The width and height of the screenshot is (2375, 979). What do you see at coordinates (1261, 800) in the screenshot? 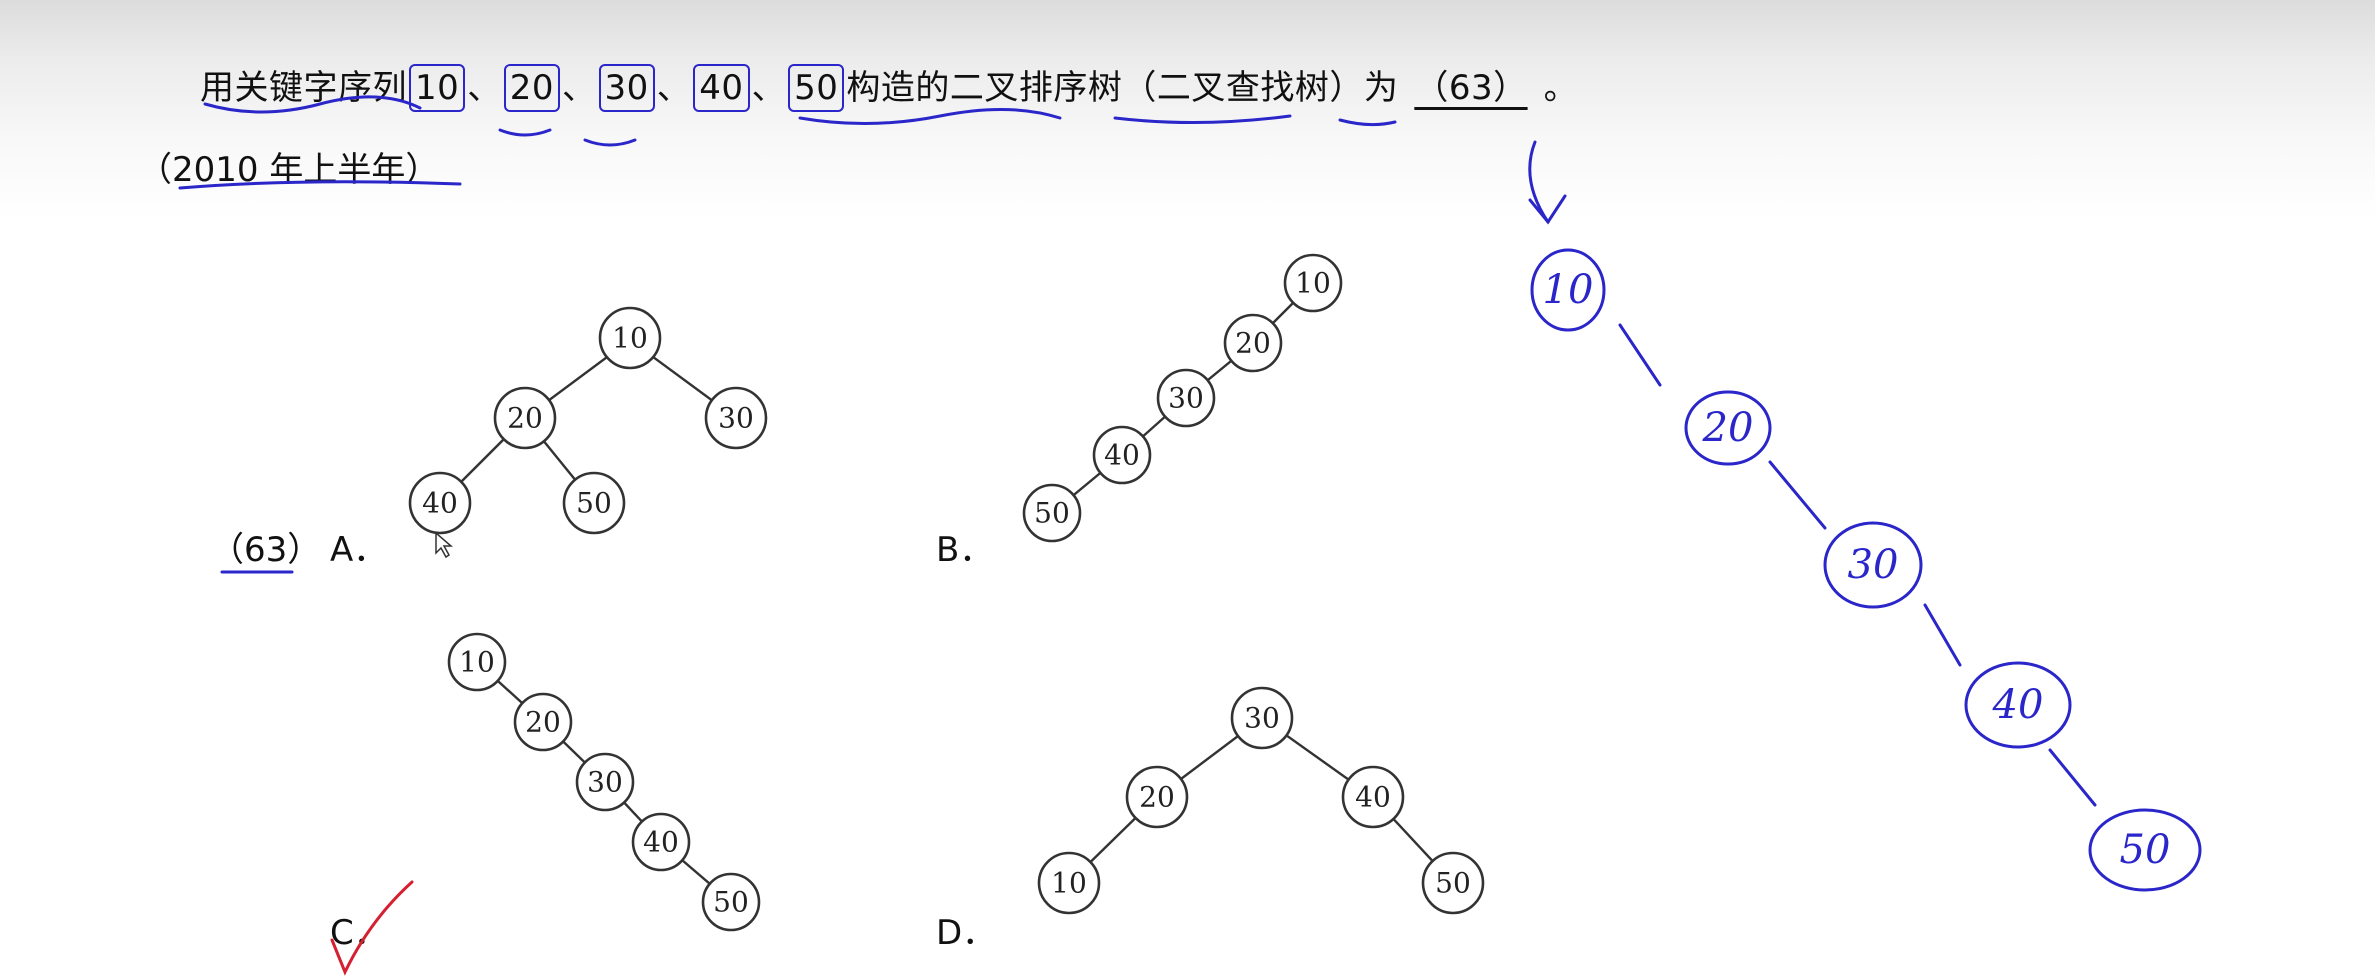
I see `tree-option-d: 30 20 40 10 50` at bounding box center [1261, 800].